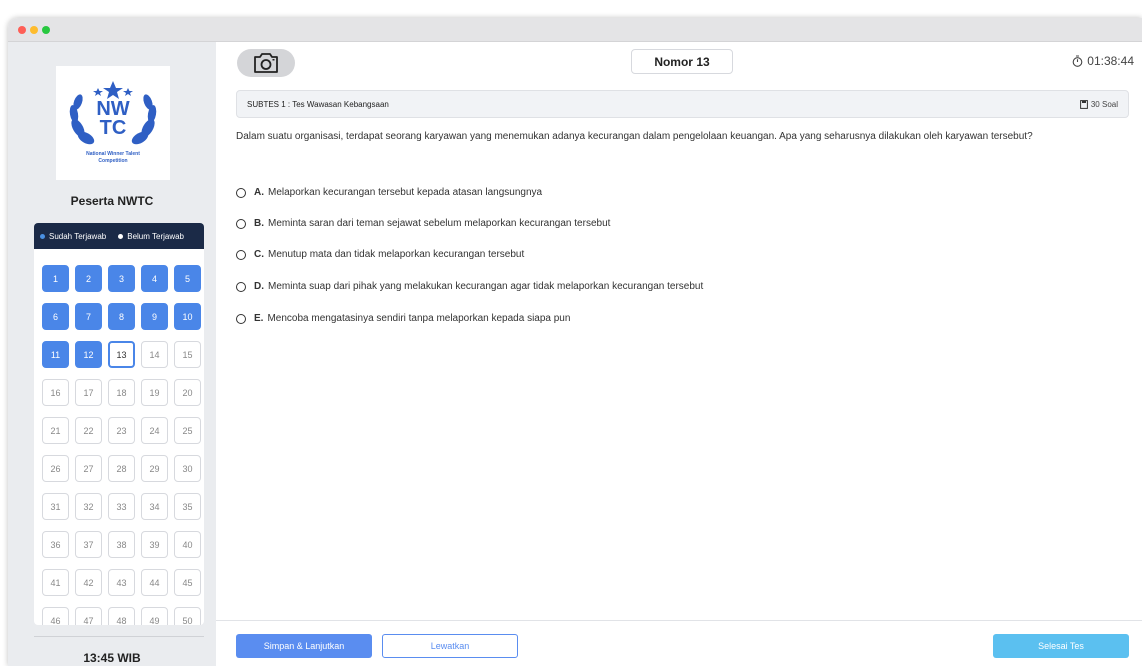 This screenshot has height=666, width=1142. I want to click on question-nav-button: 40, so click(187, 544).